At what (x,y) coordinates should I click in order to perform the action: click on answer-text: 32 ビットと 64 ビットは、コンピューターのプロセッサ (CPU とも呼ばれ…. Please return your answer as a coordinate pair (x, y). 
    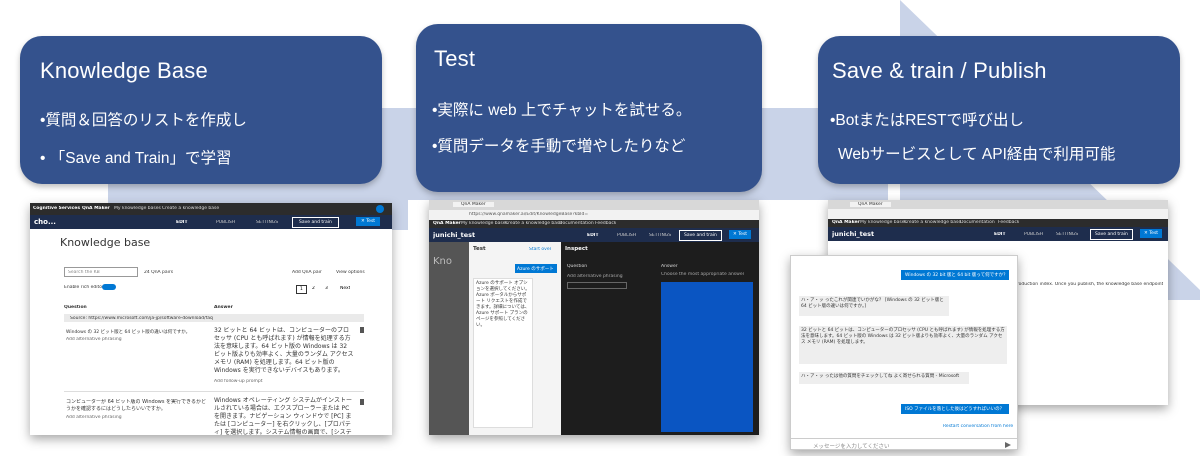
    Looking at the image, I should click on (284, 351).